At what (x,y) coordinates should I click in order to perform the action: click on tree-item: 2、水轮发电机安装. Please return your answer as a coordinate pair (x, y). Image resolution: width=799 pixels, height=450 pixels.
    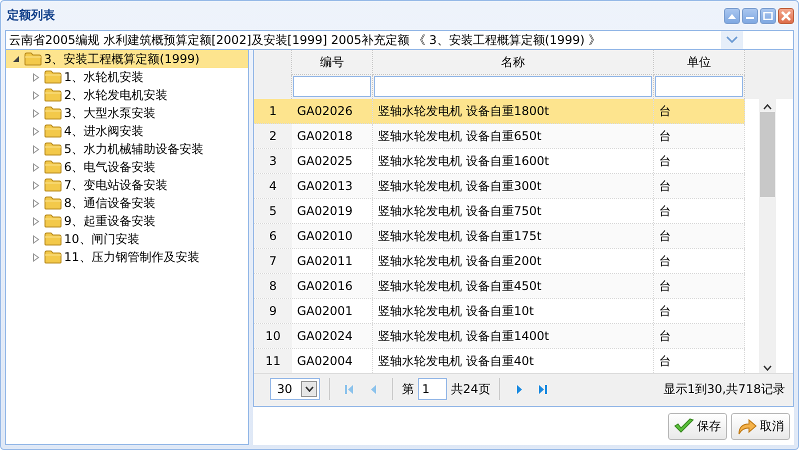
    Looking at the image, I should click on (127, 95).